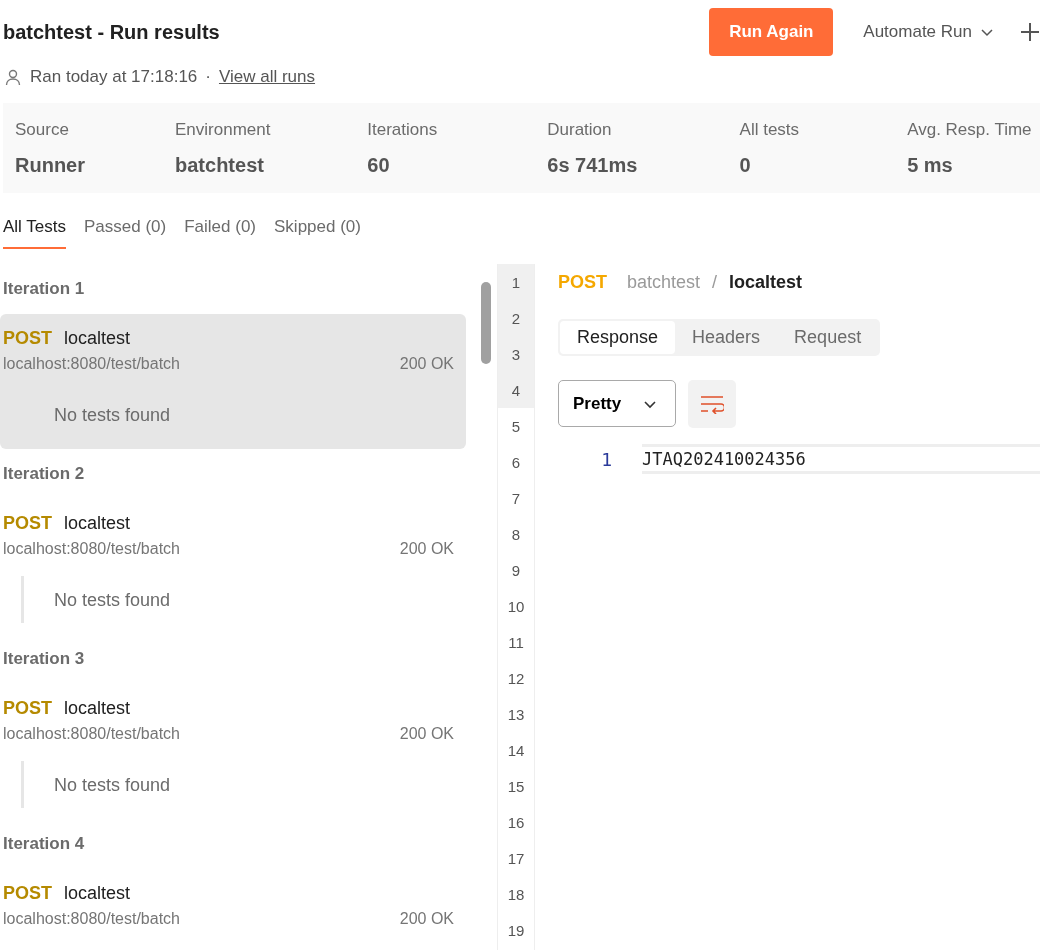 This screenshot has height=950, width=1040. What do you see at coordinates (516, 750) in the screenshot?
I see `iteration-marker: 14` at bounding box center [516, 750].